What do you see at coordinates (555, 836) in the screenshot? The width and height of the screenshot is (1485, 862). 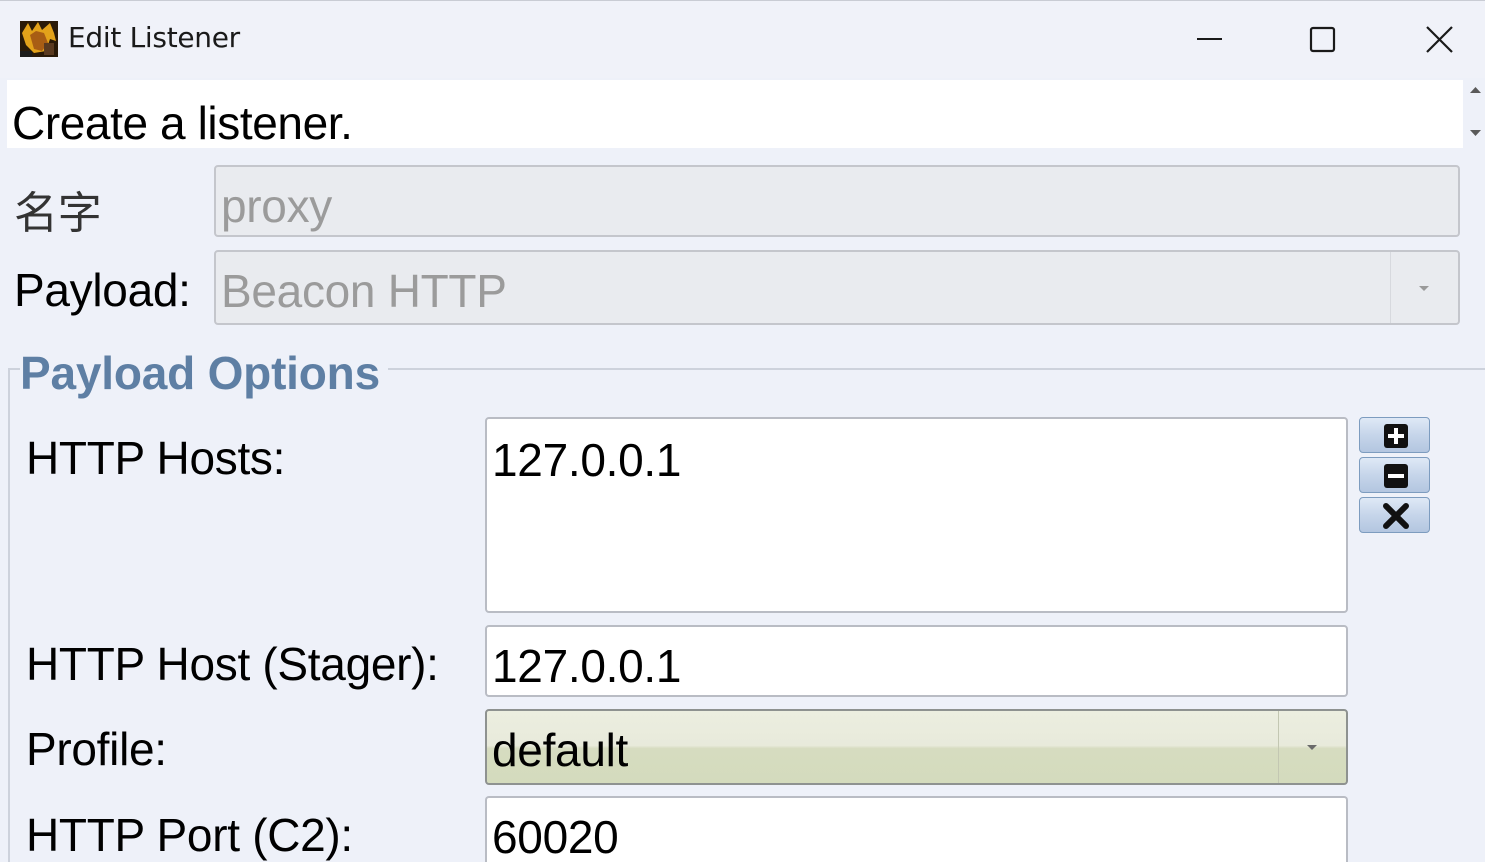 I see `port-value: 60020` at bounding box center [555, 836].